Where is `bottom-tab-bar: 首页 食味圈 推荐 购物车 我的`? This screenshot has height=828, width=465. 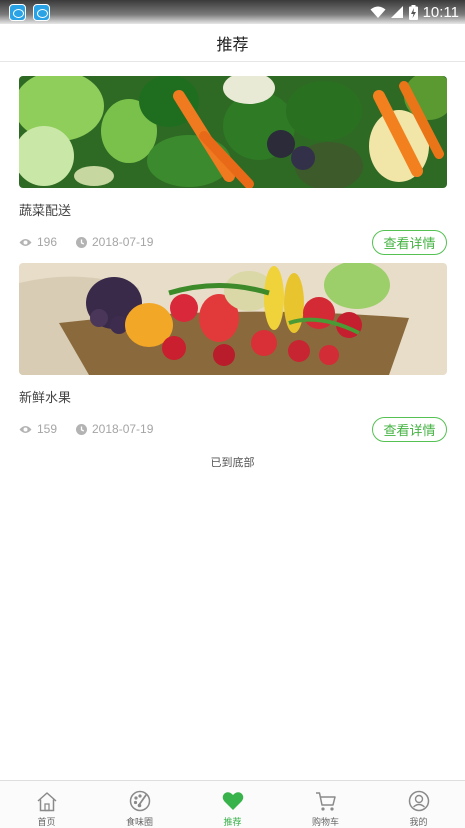 bottom-tab-bar: 首页 食味圈 推荐 购物车 我的 is located at coordinates (232, 804).